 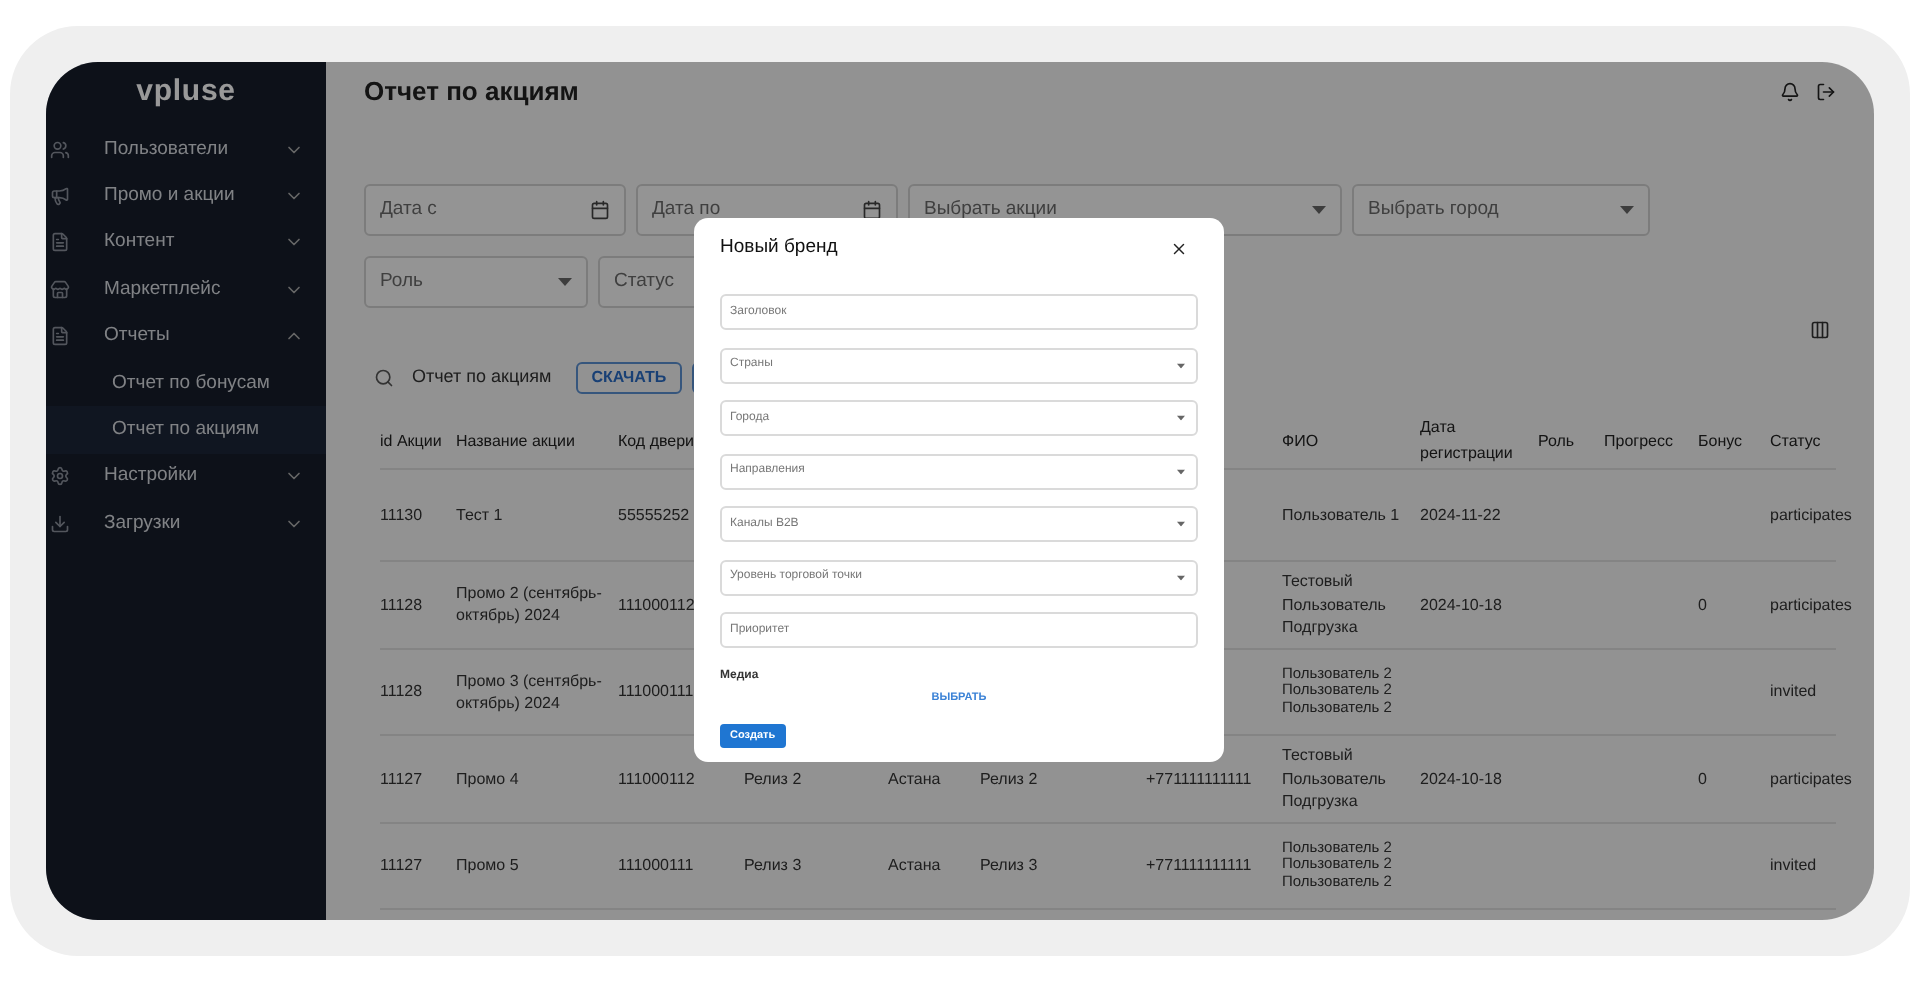 I want to click on column-header: Код двери, so click(x=657, y=441).